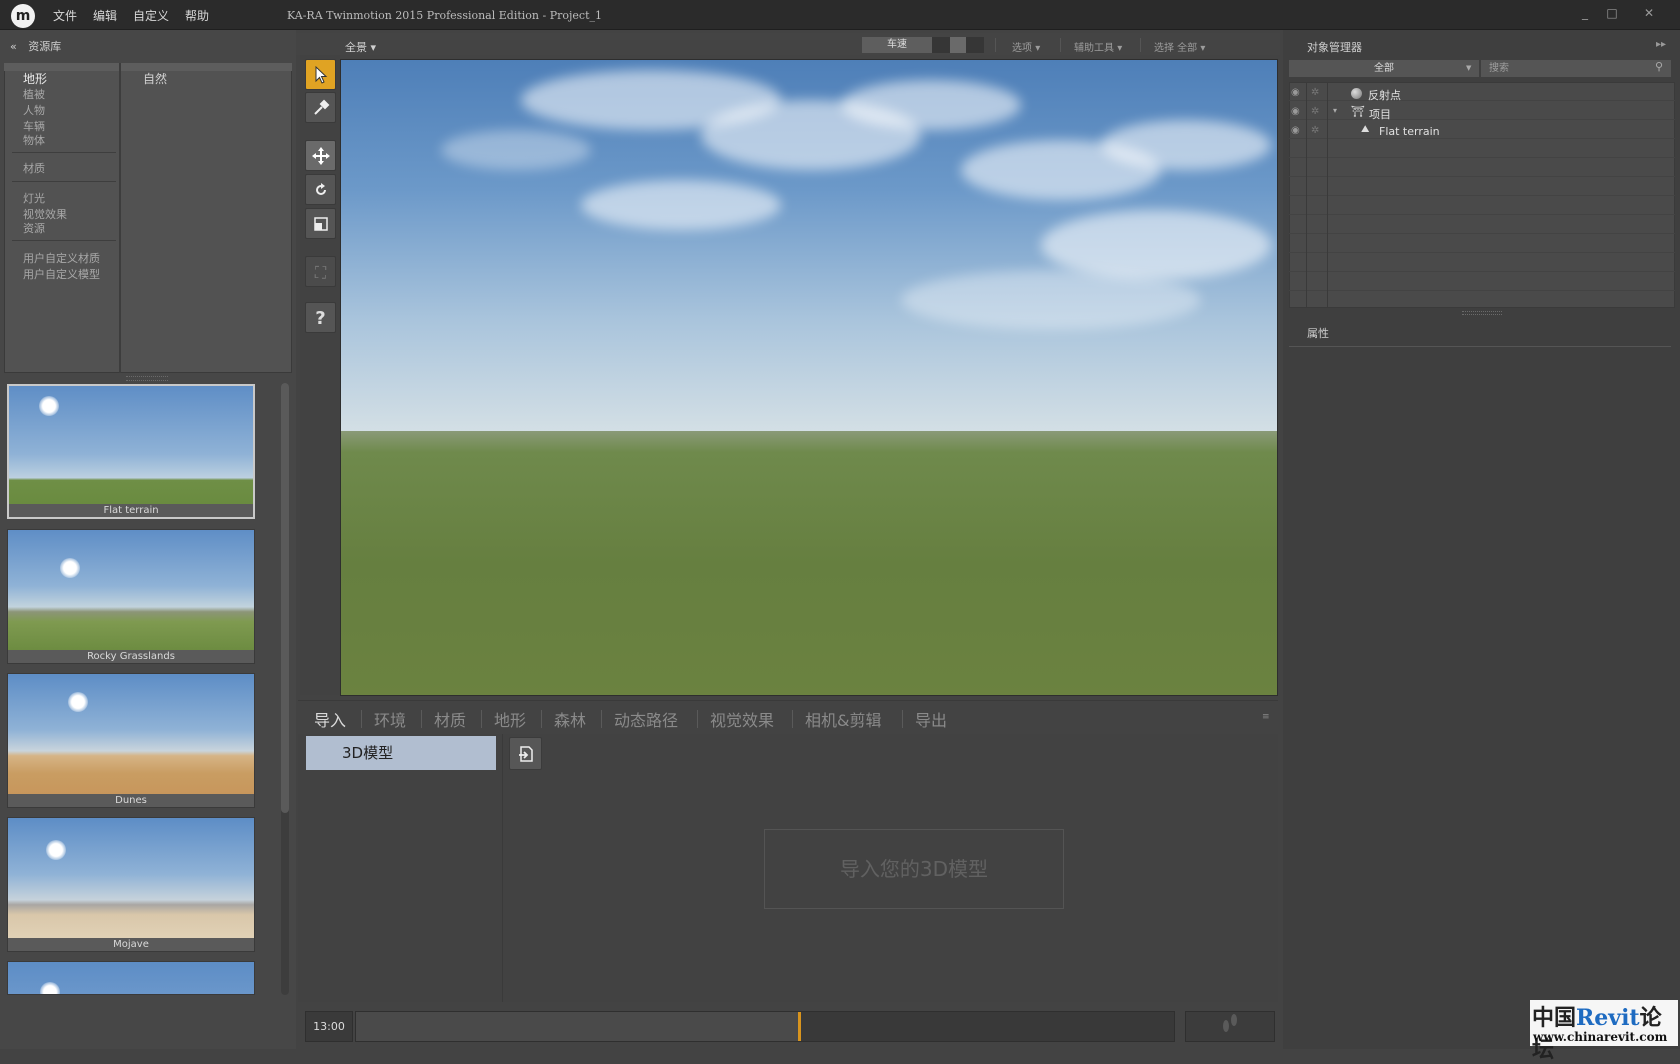  Describe the element at coordinates (320, 74) in the screenshot. I see `select-arrow-icon` at that location.